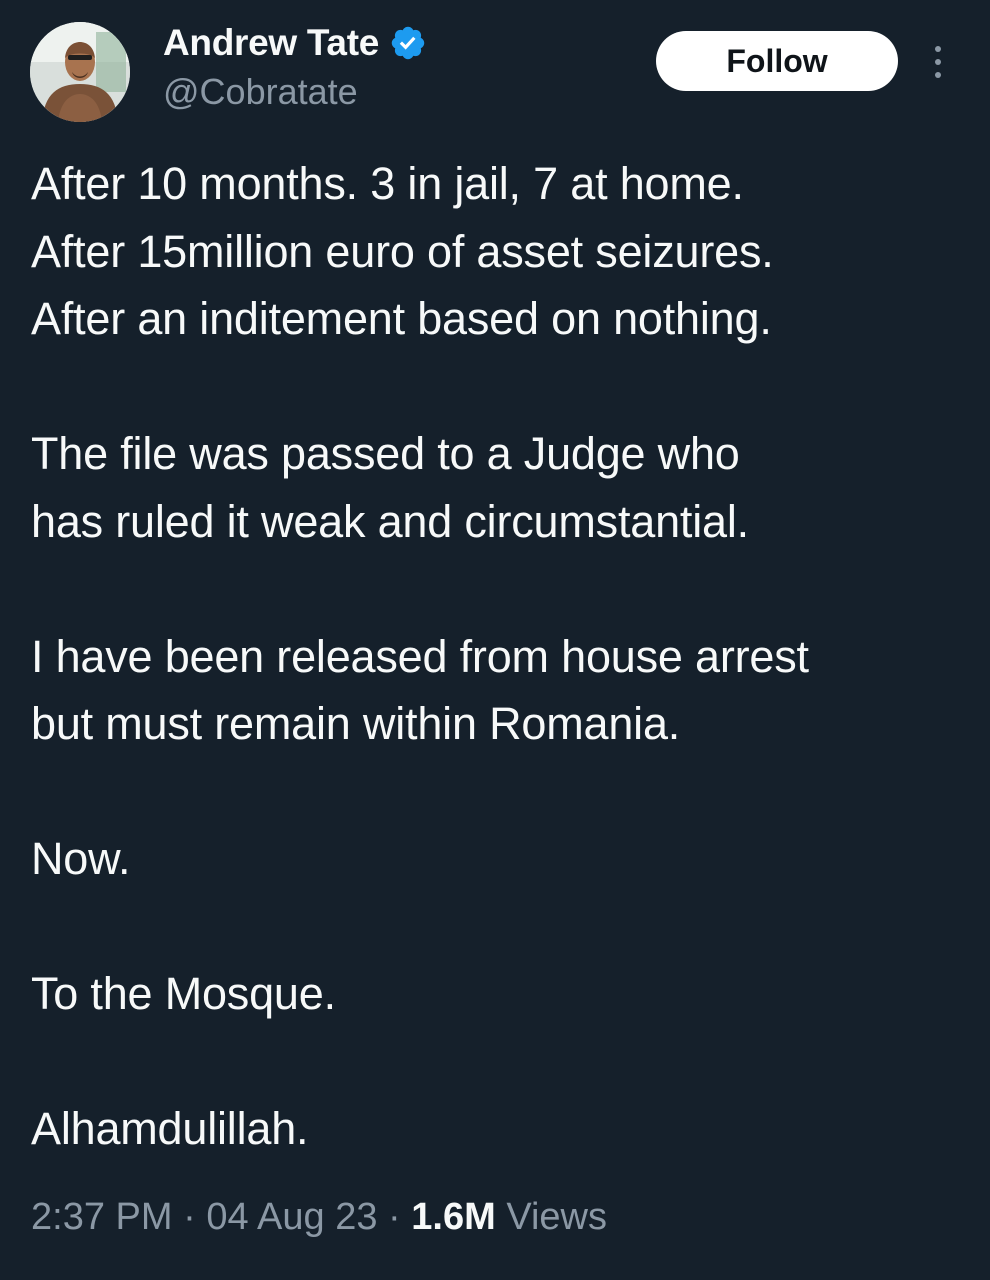 This screenshot has width=990, height=1280. I want to click on tweet-line: After an inditement based on nothing., so click(401, 318).